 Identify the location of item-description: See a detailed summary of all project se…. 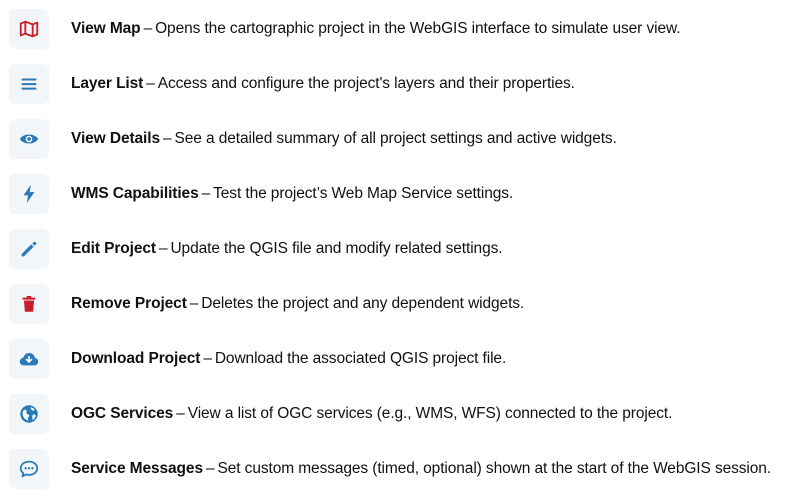
(395, 138).